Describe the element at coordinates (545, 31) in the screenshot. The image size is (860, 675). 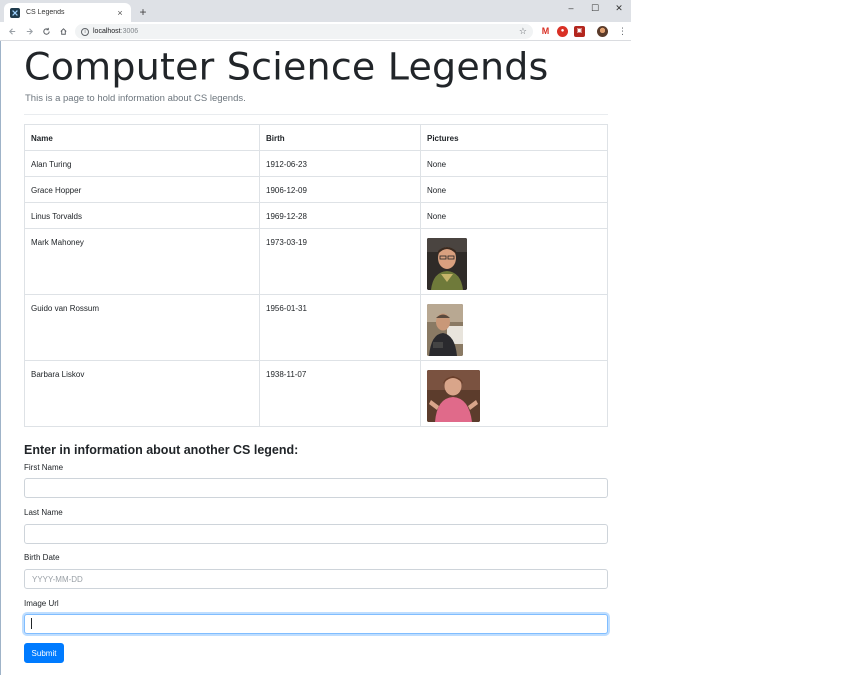
I see `gmail-icon: M` at that location.